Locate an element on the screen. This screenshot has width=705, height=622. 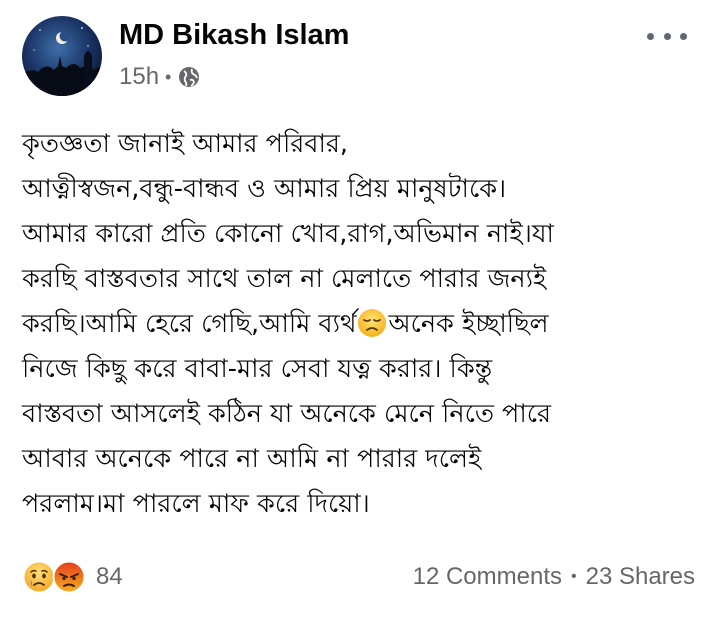
post-stats: 12 Comments • 23 Shares is located at coordinates (554, 577).